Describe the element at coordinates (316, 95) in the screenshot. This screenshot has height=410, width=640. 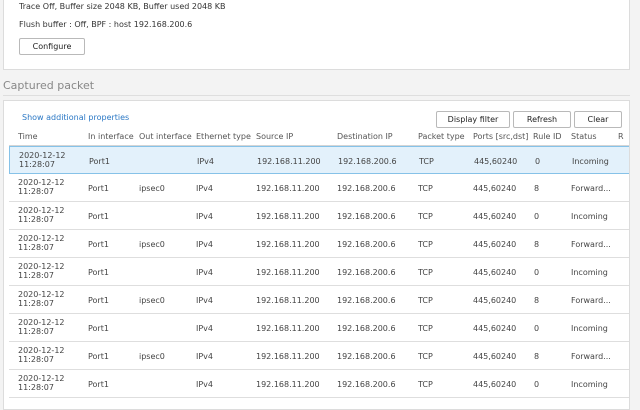
I see `section-divider` at that location.